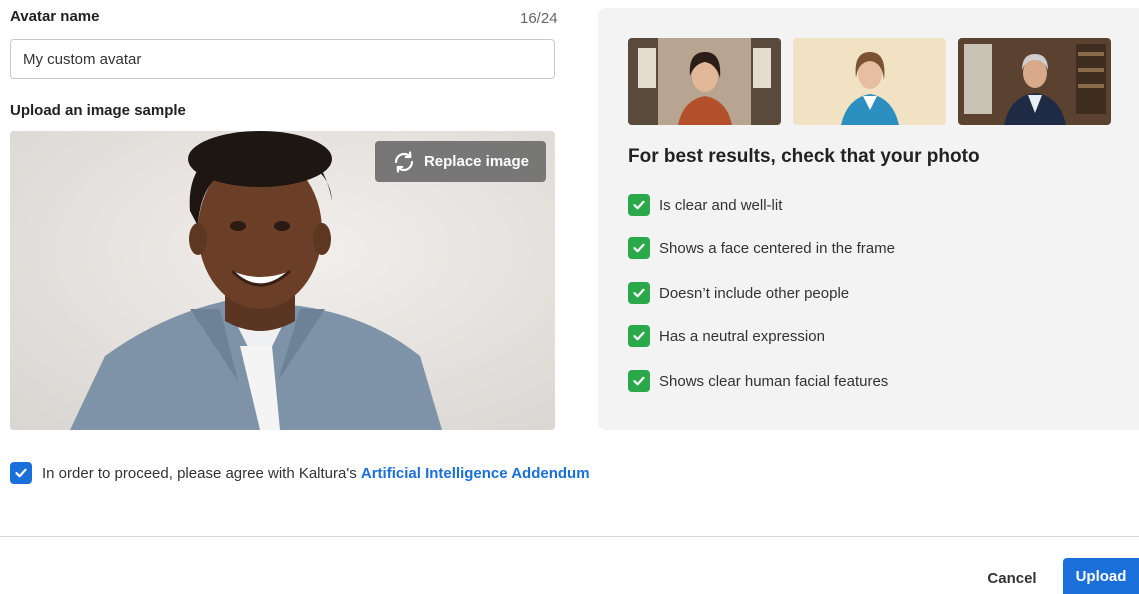 This screenshot has height=594, width=1139. I want to click on replace-image-button: Replace image, so click(460, 161).